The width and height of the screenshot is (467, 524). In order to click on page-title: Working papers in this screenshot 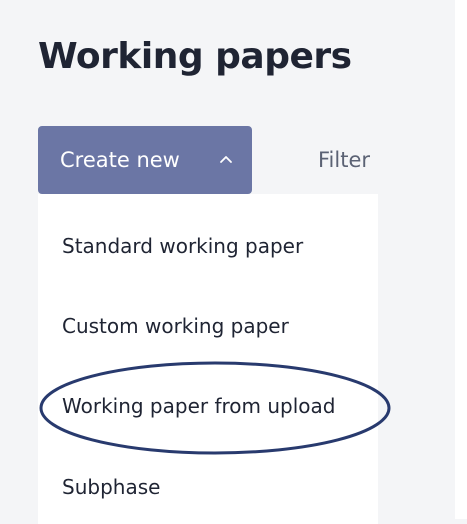, I will do `click(195, 56)`.